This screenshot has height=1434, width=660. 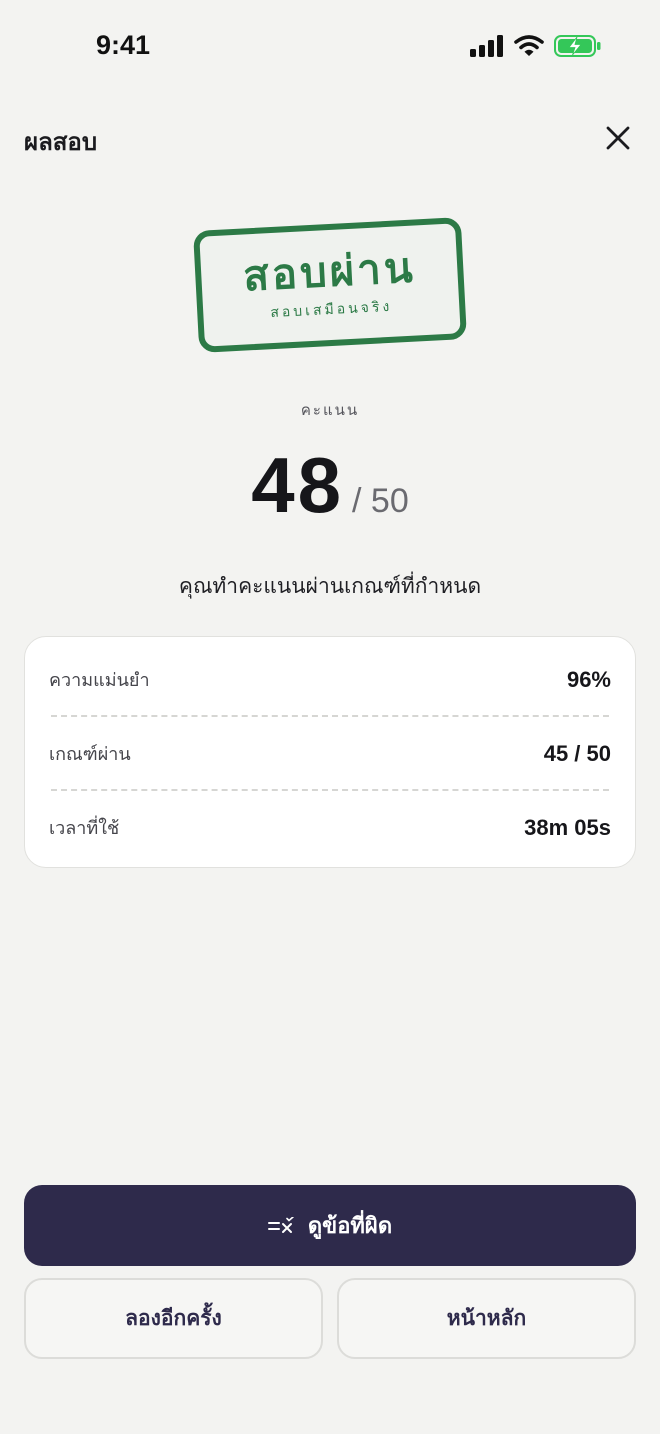 What do you see at coordinates (350, 1226) in the screenshot?
I see `review-mistakes-label: ดูข้อที่ผิด` at bounding box center [350, 1226].